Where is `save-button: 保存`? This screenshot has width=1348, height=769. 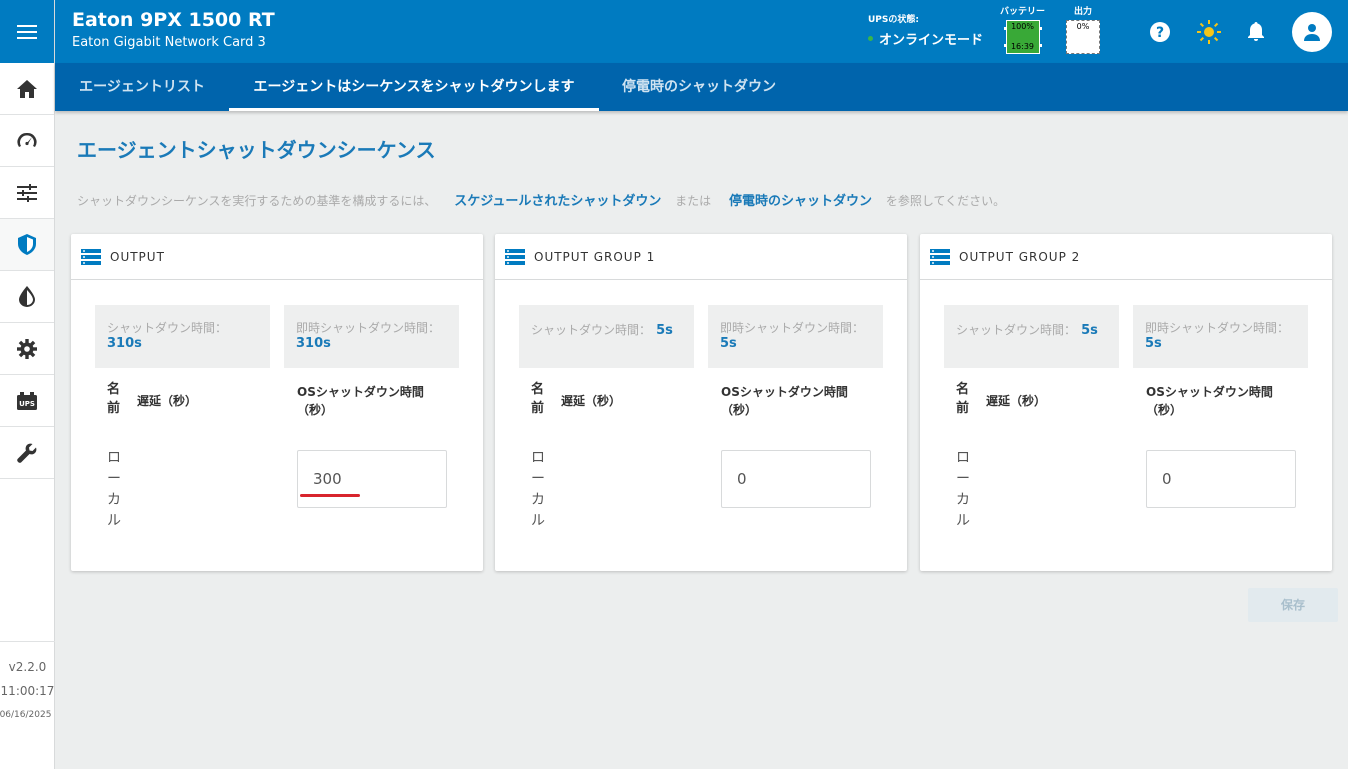 save-button: 保存 is located at coordinates (1293, 605).